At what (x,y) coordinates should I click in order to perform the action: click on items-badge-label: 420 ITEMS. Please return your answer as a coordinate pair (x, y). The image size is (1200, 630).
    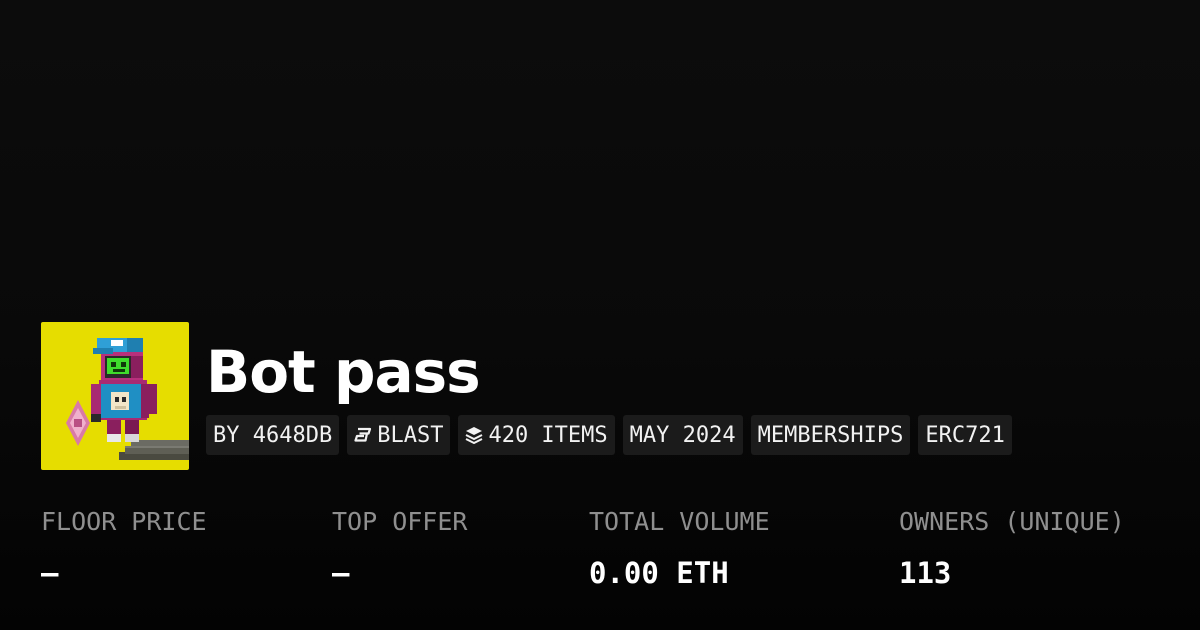
    Looking at the image, I should click on (548, 435).